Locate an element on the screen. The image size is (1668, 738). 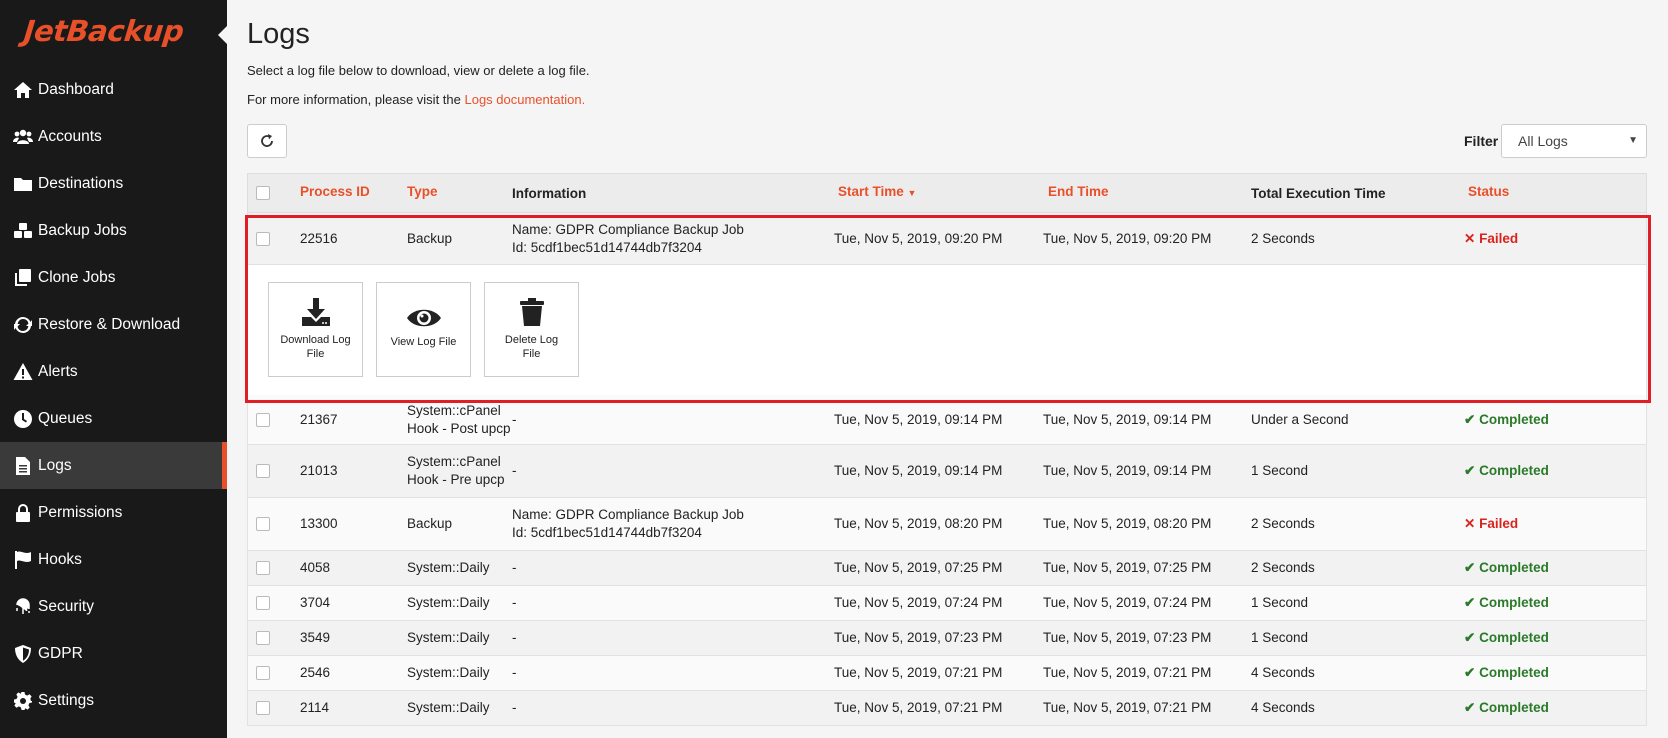
end-time: Tue, Nov 5, 2019, 08:20 PM is located at coordinates (1127, 523).